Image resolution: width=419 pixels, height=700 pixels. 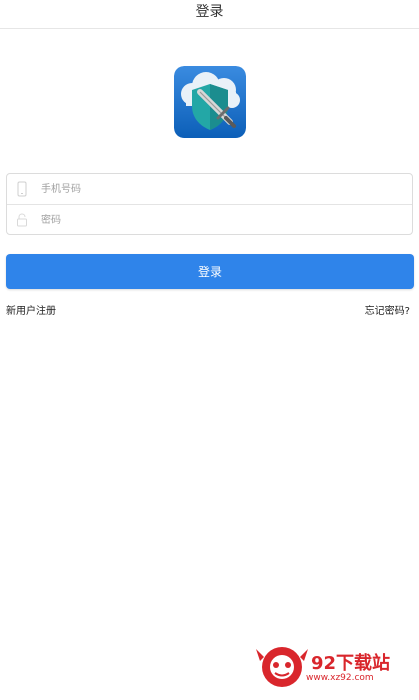 What do you see at coordinates (31, 309) in the screenshot?
I see `register-link: 新用户注册` at bounding box center [31, 309].